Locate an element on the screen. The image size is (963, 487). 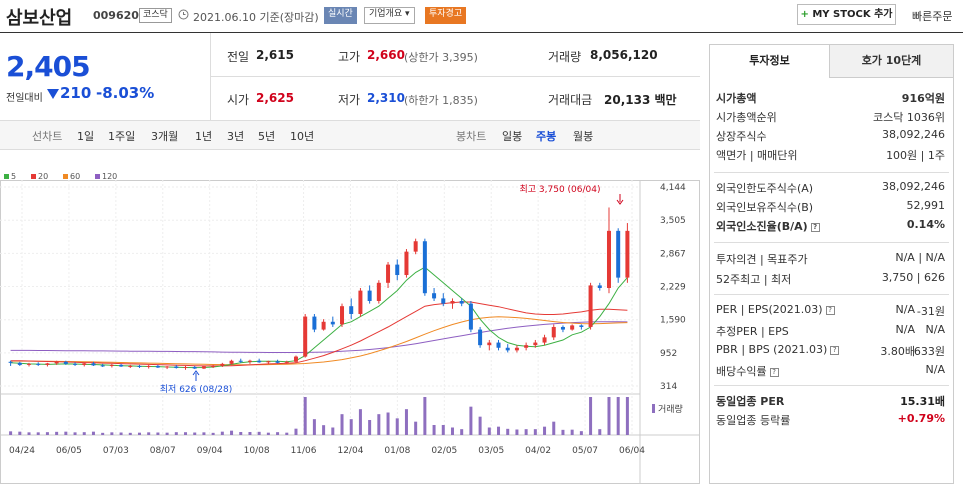
x-tick-label: 12/04 is located at coordinates (350, 451).